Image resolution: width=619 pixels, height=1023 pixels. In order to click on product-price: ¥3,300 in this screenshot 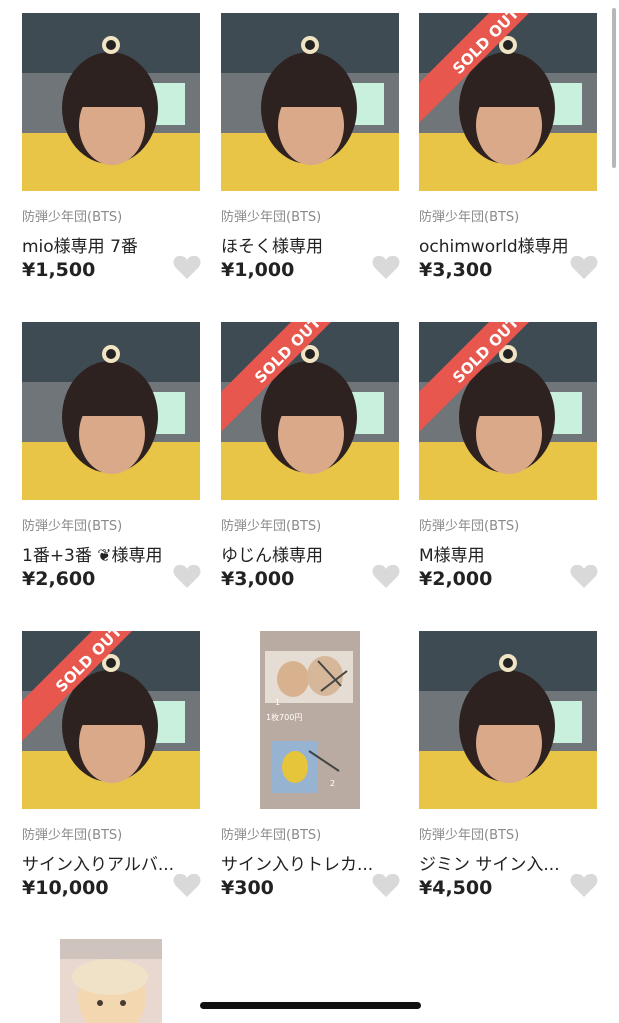, I will do `click(456, 270)`.